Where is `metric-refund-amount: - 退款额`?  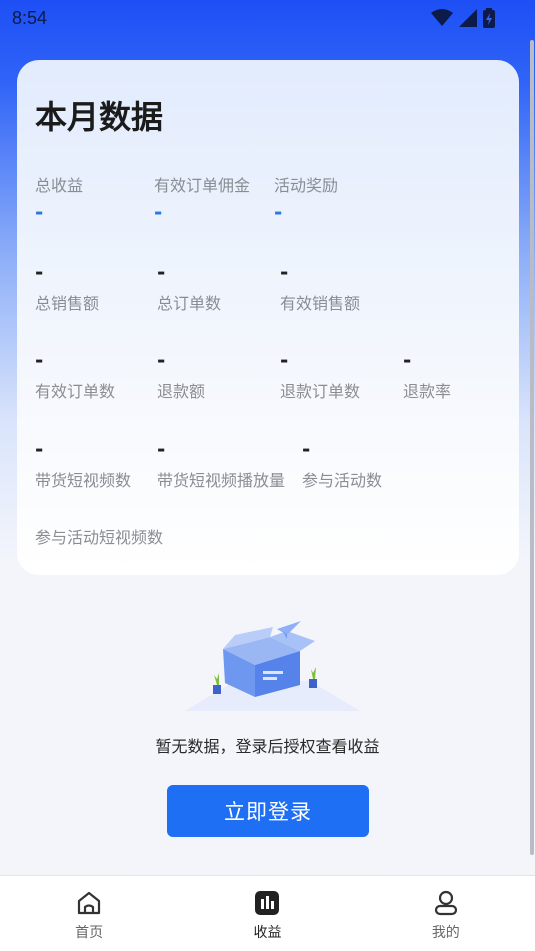 metric-refund-amount: - 退款额 is located at coordinates (181, 376).